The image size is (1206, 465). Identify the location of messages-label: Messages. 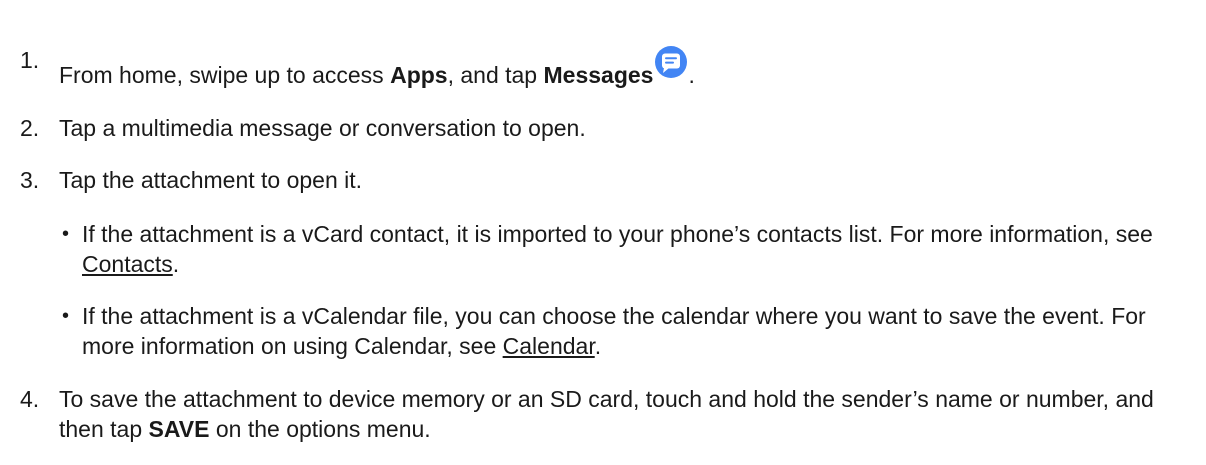
(598, 75).